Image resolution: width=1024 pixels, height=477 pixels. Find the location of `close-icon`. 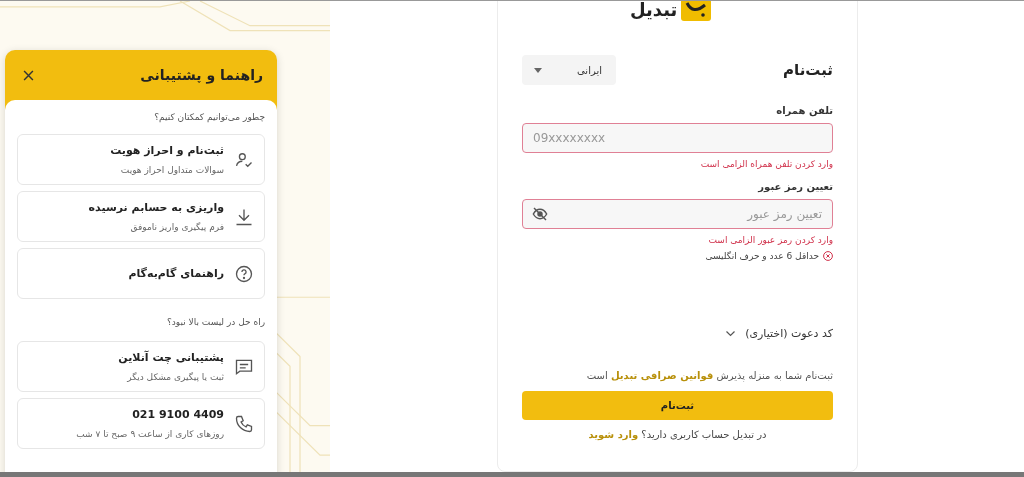

close-icon is located at coordinates (28, 75).